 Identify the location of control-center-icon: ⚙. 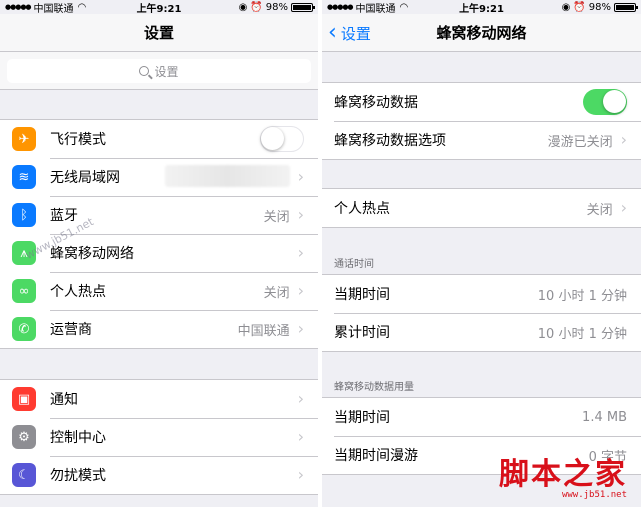
(24, 437).